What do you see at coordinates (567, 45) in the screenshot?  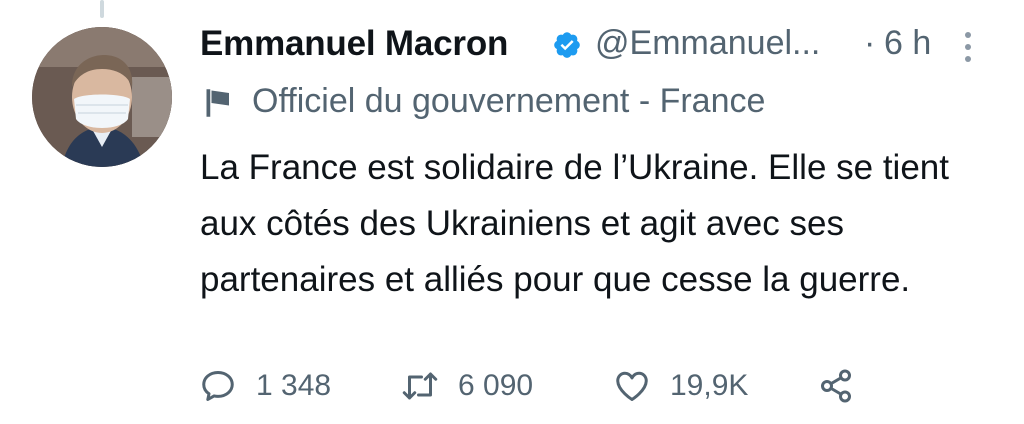 I see `verified-badge-icon` at bounding box center [567, 45].